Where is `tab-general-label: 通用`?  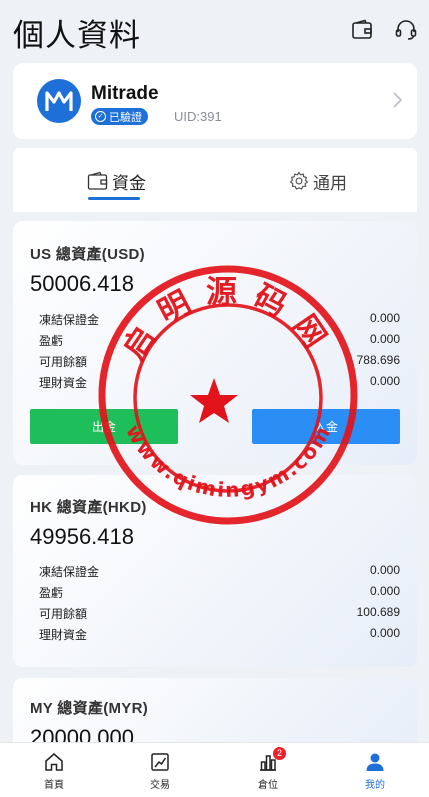 tab-general-label: 通用 is located at coordinates (330, 183).